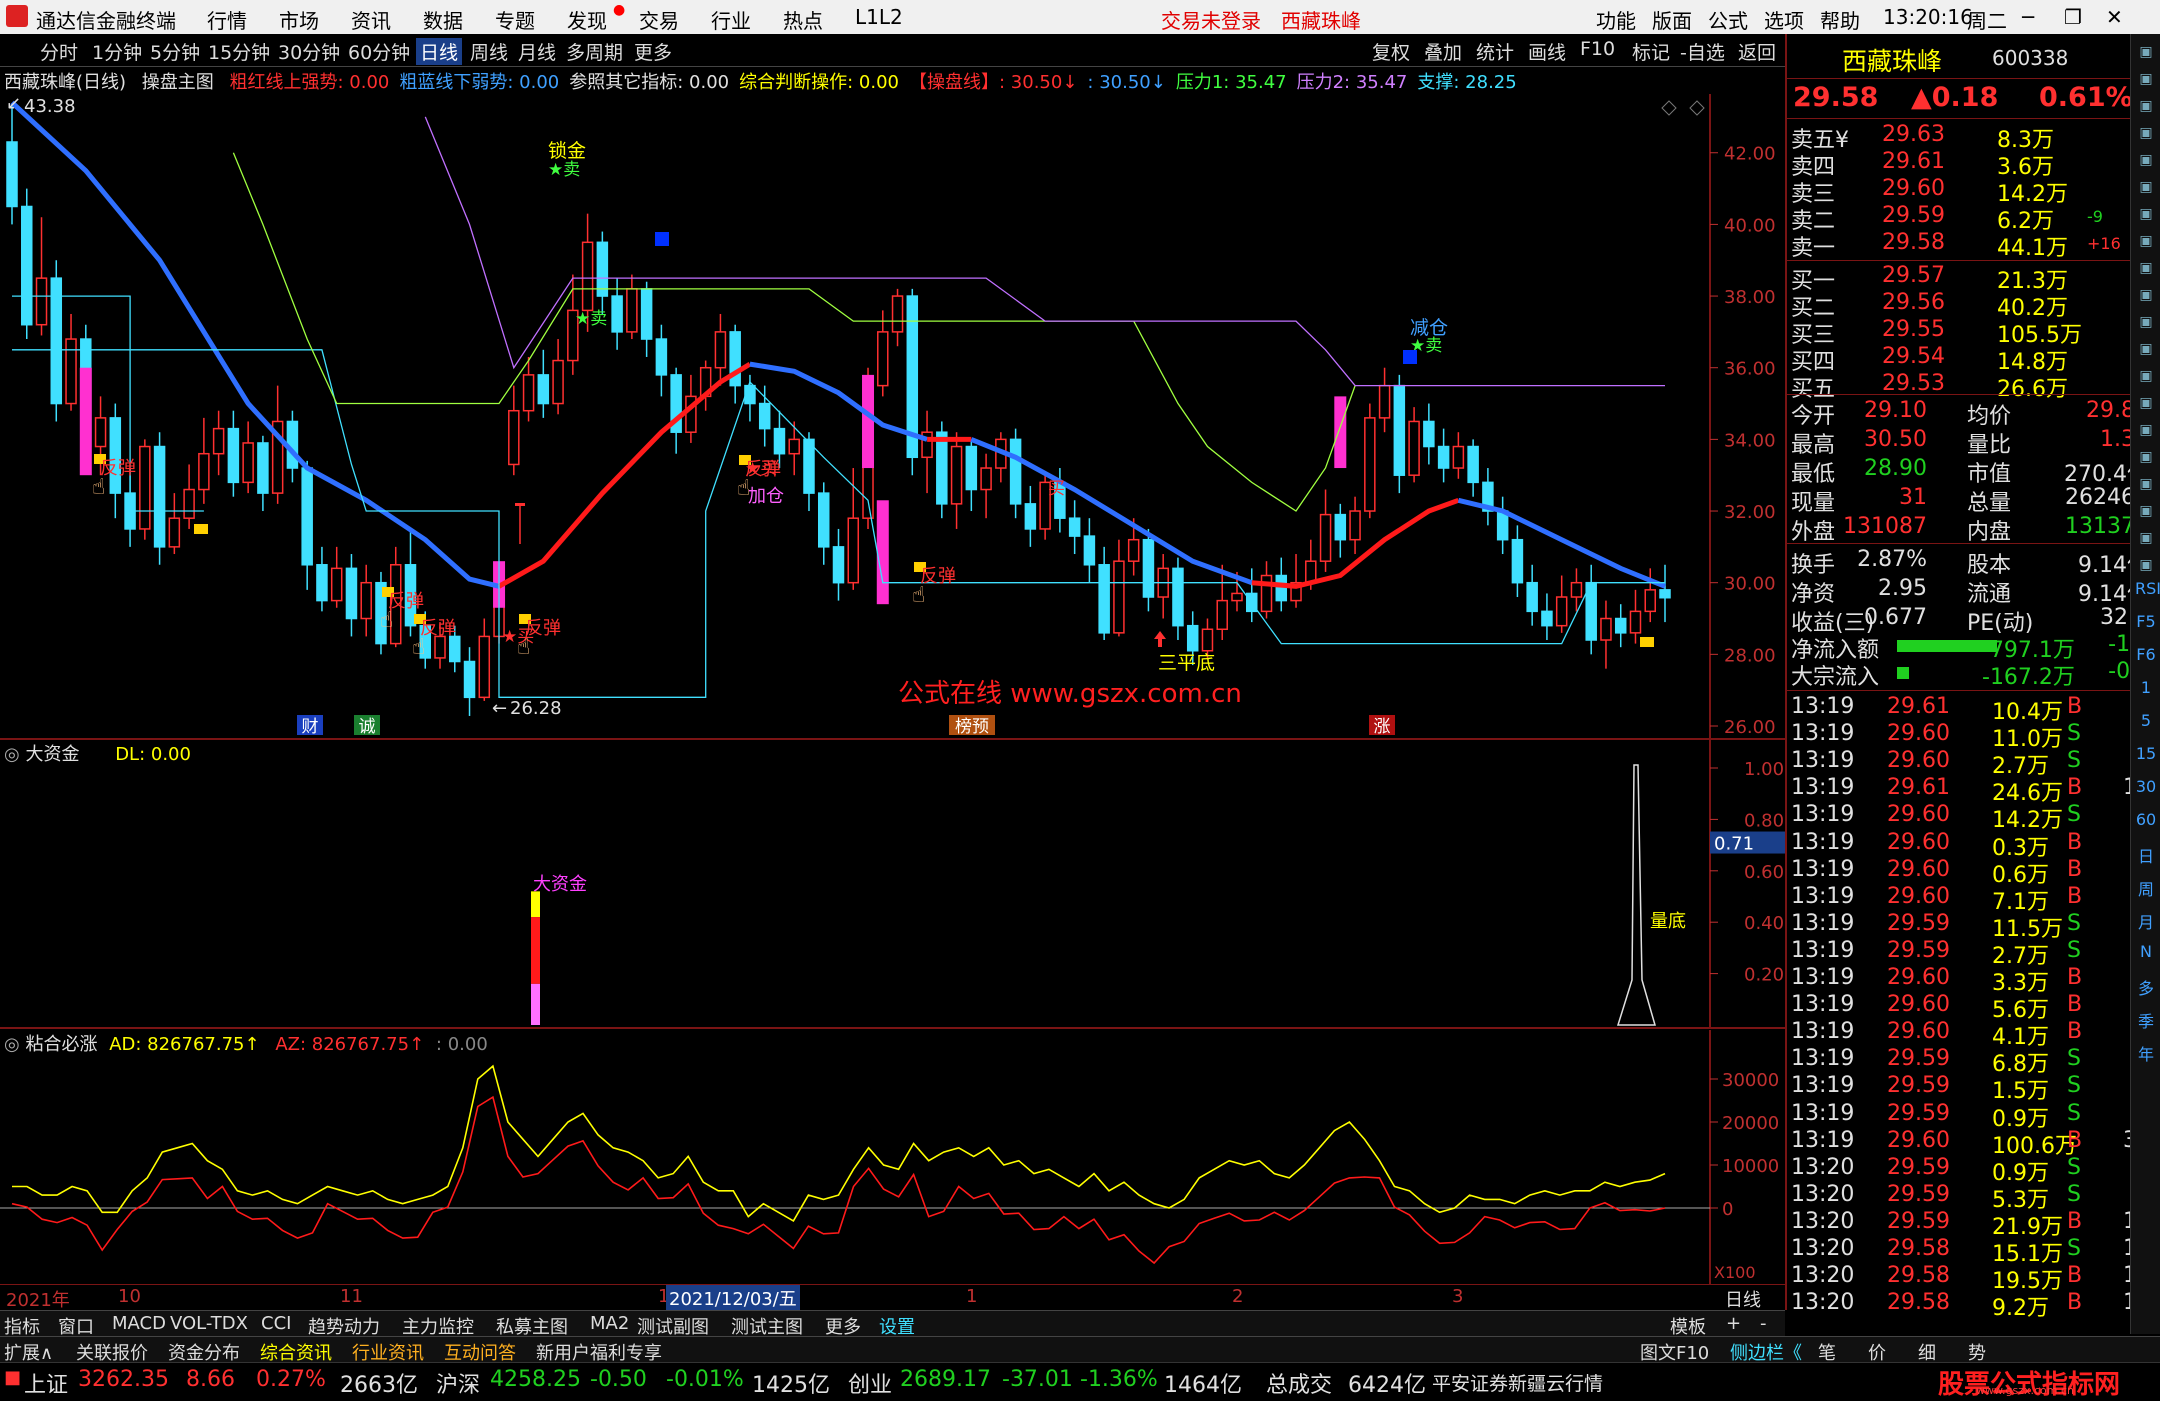 Image resolution: width=2160 pixels, height=1401 pixels. What do you see at coordinates (1972, 442) in the screenshot?
I see `quote-row: 最高 30.50 量比 1.32` at bounding box center [1972, 442].